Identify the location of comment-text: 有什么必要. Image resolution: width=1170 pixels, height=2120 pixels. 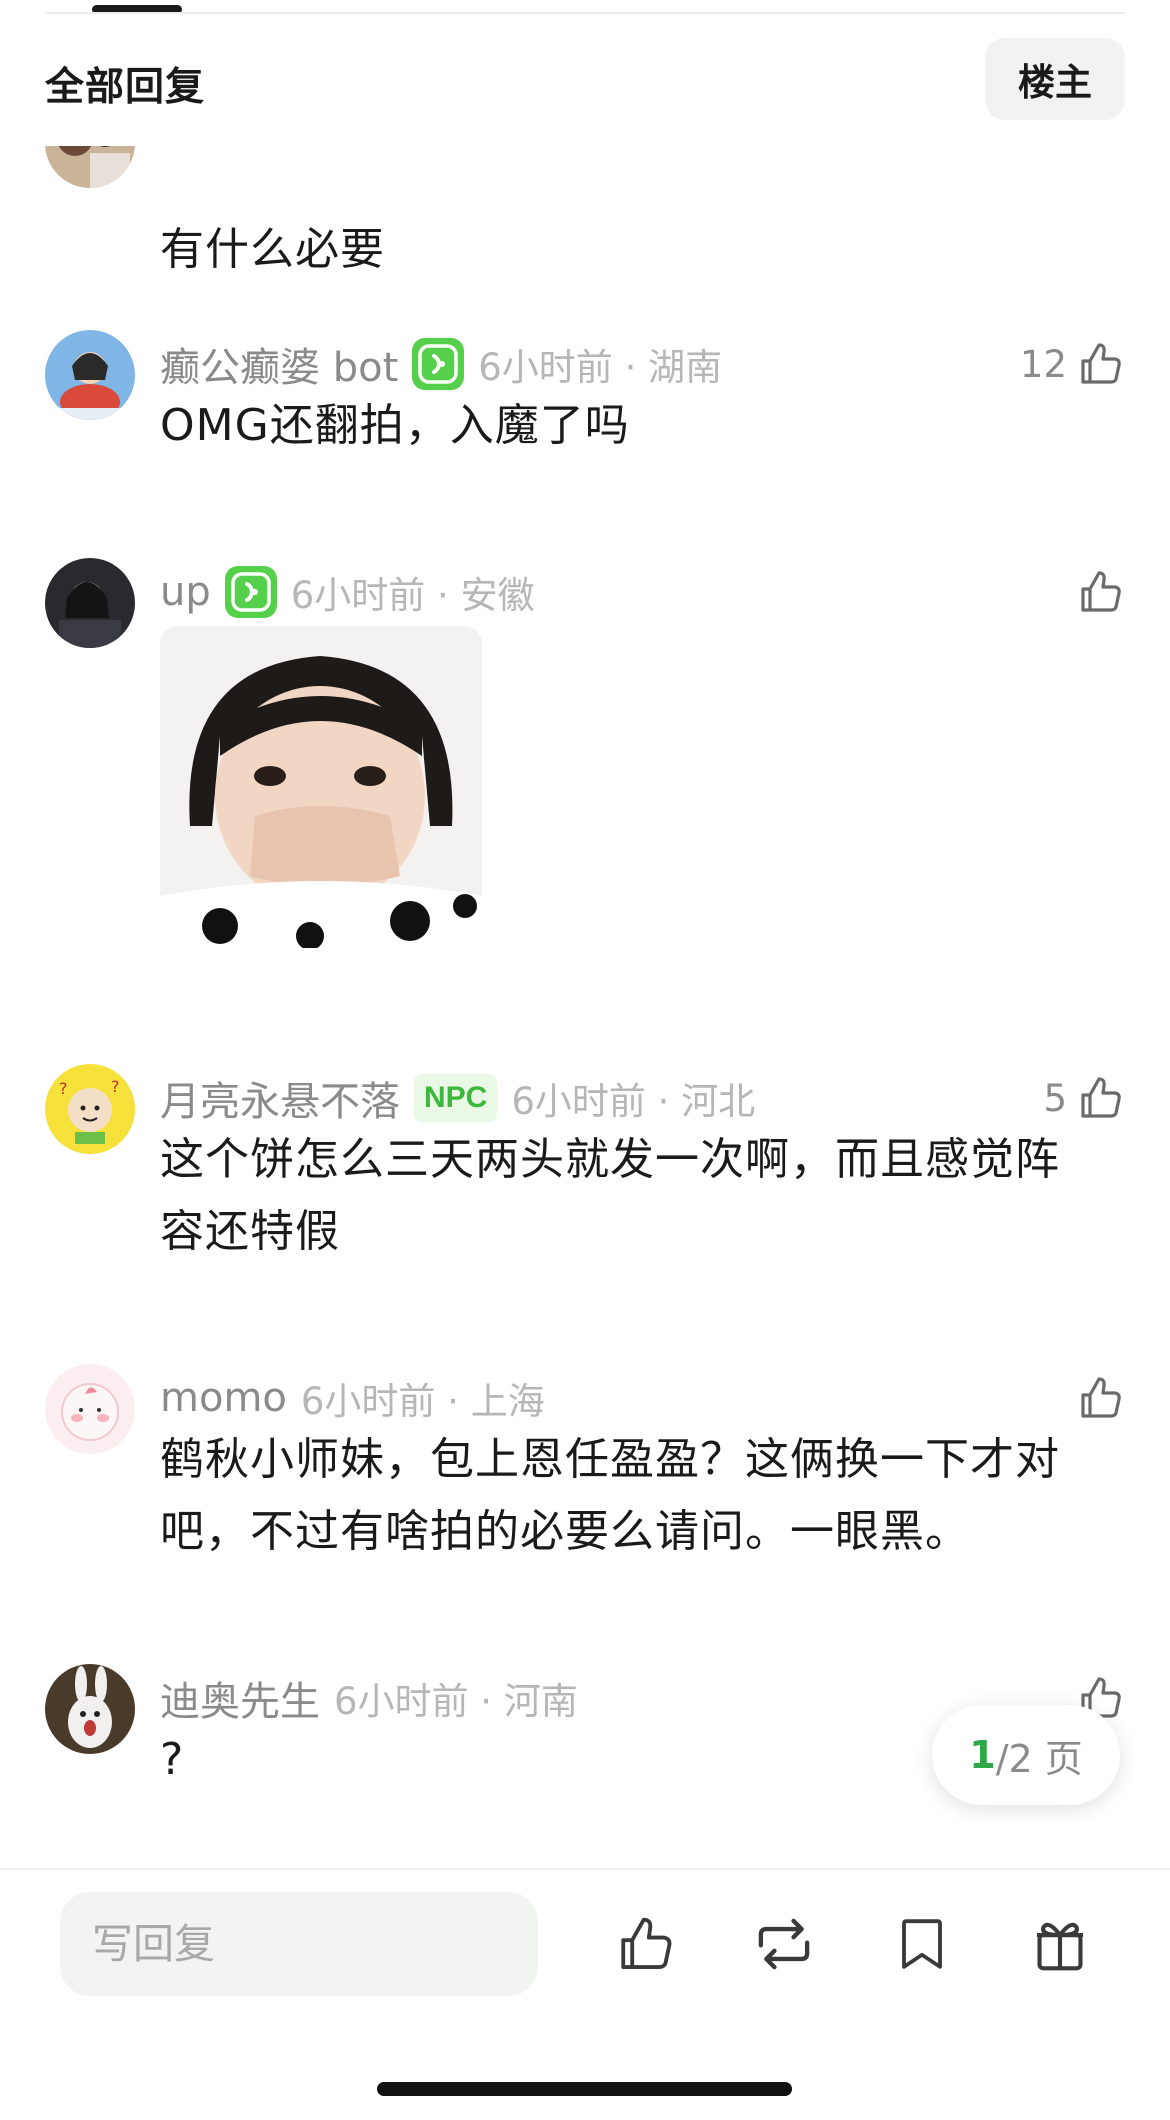
(272, 249).